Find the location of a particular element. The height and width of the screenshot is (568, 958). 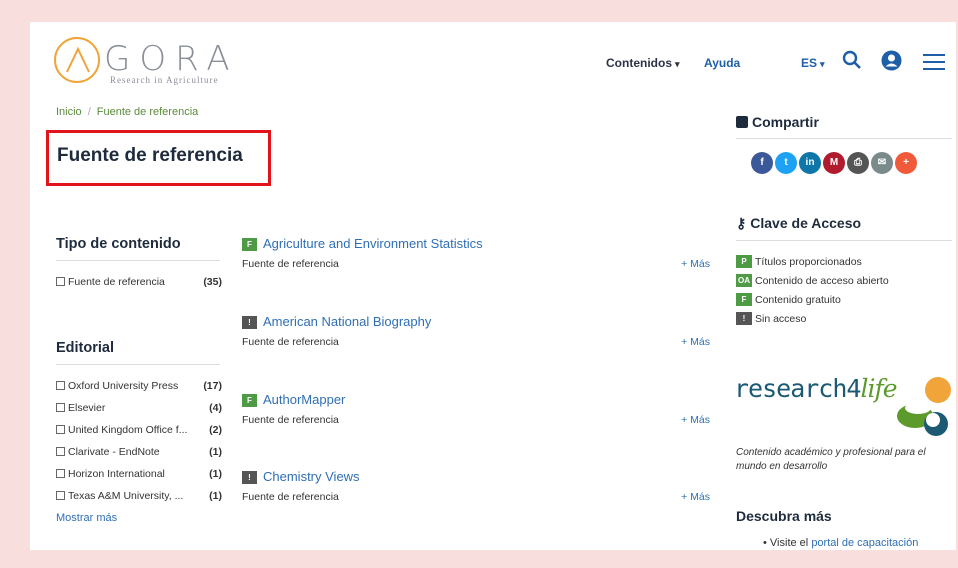

facet-option-label: Fuente de referencia is located at coordinates (116, 282).